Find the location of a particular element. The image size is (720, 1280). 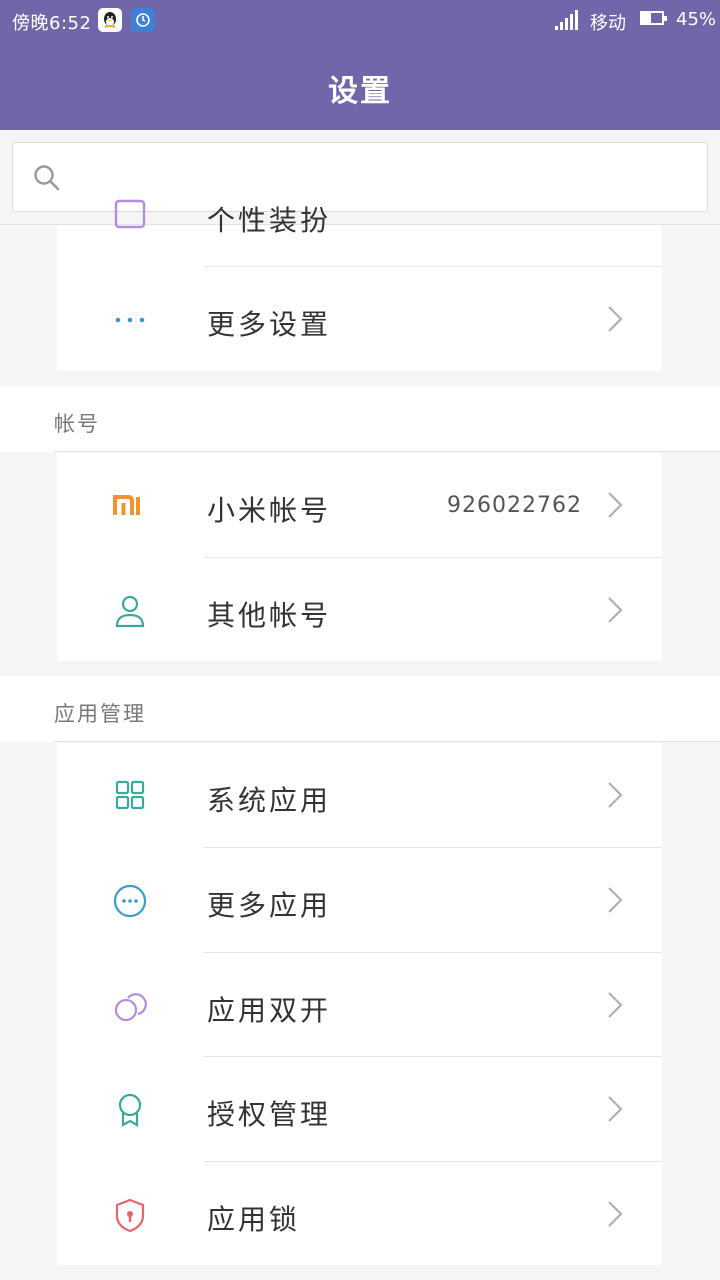

theme-icon is located at coordinates (130, 216).